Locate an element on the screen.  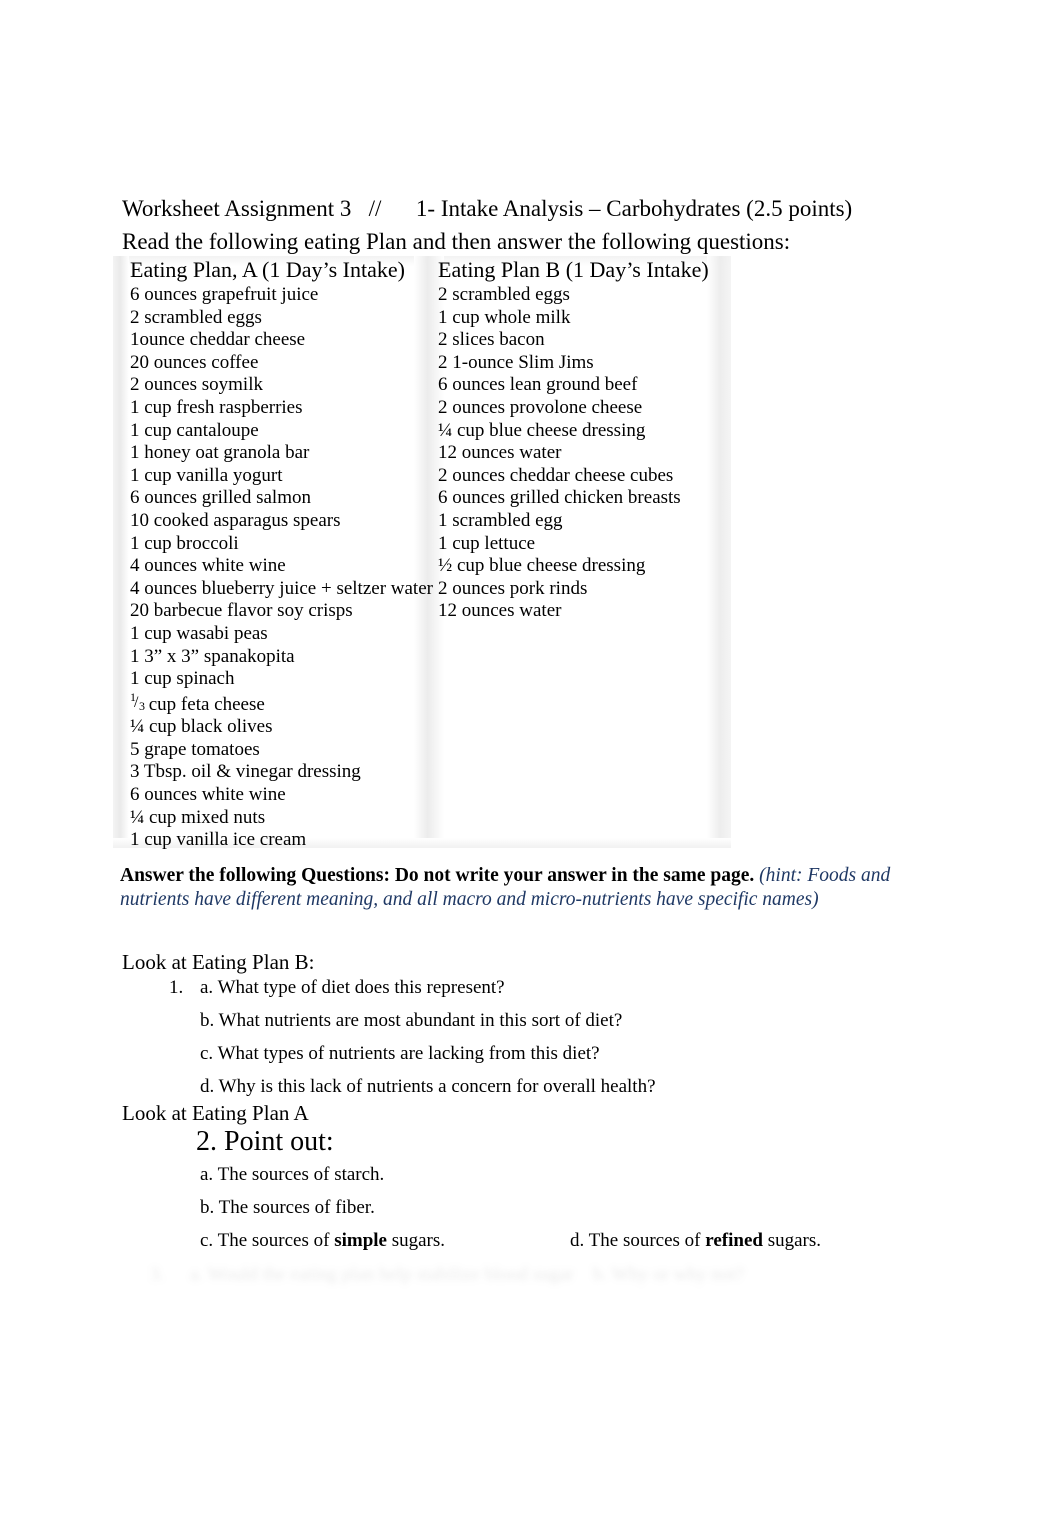
eating-plan-b-item: 1 scrambled egg is located at coordinates (500, 520).